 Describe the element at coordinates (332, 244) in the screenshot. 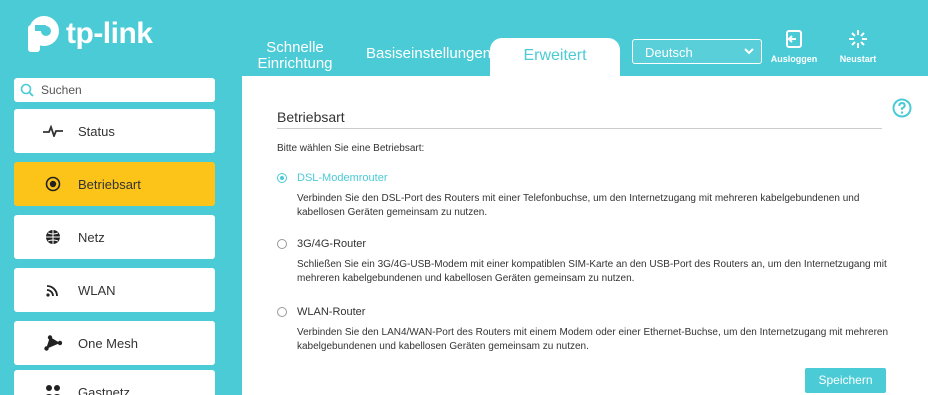

I see `option-label: 3G/4G-Router` at that location.